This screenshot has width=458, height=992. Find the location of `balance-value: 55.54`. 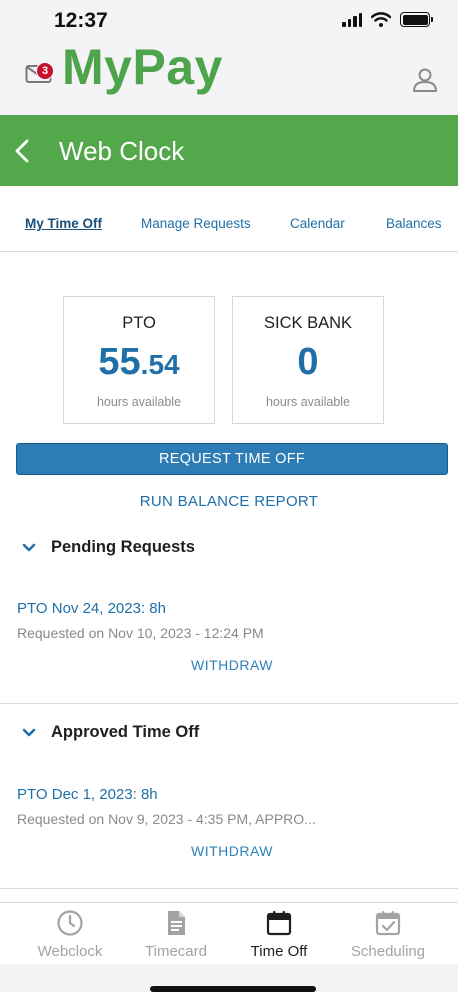

balance-value: 55.54 is located at coordinates (139, 362).